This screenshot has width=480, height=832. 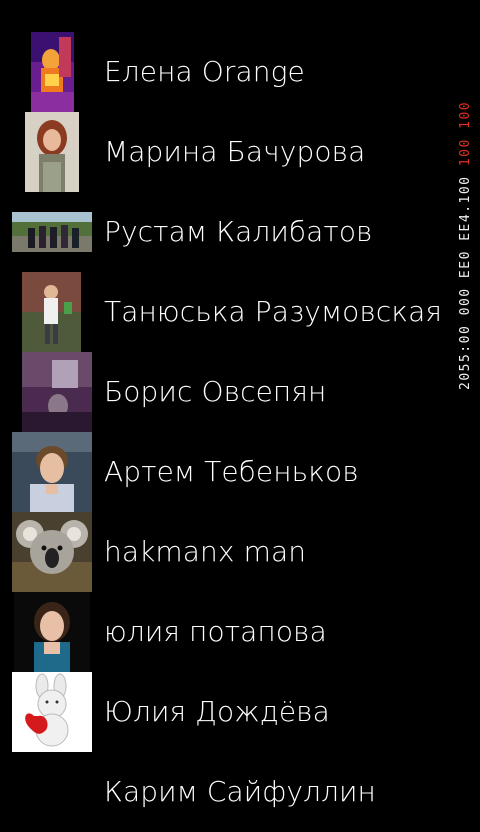 I want to click on contact-name: Елена Orange, so click(x=204, y=71).